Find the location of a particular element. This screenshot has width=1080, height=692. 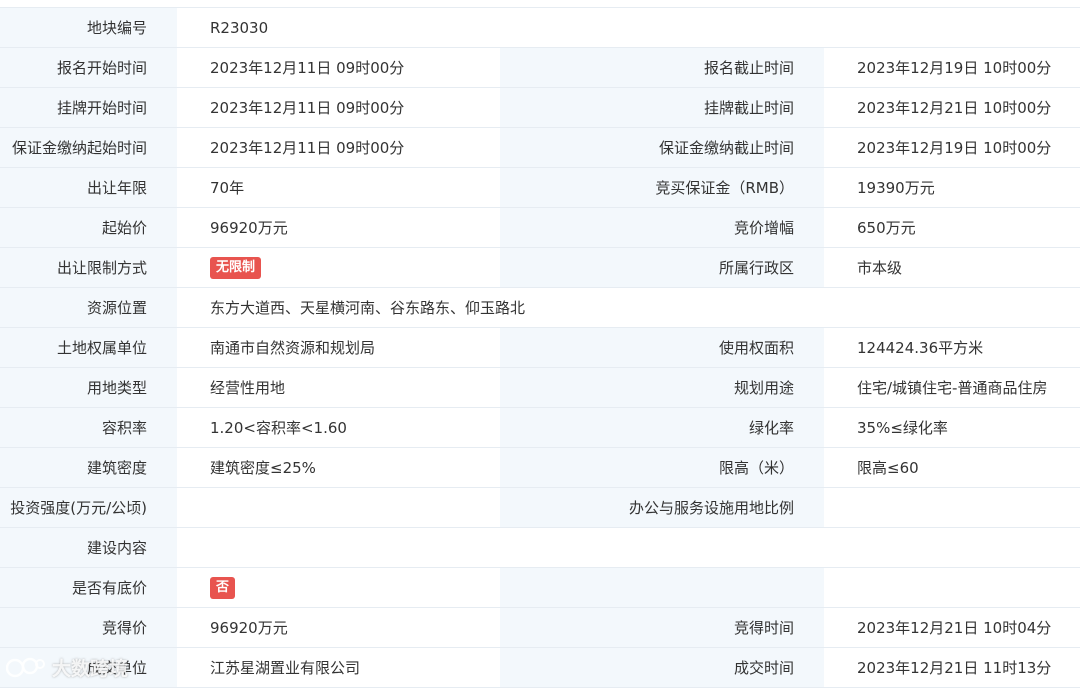

value-height-limit: 限高≤60 is located at coordinates (952, 467).